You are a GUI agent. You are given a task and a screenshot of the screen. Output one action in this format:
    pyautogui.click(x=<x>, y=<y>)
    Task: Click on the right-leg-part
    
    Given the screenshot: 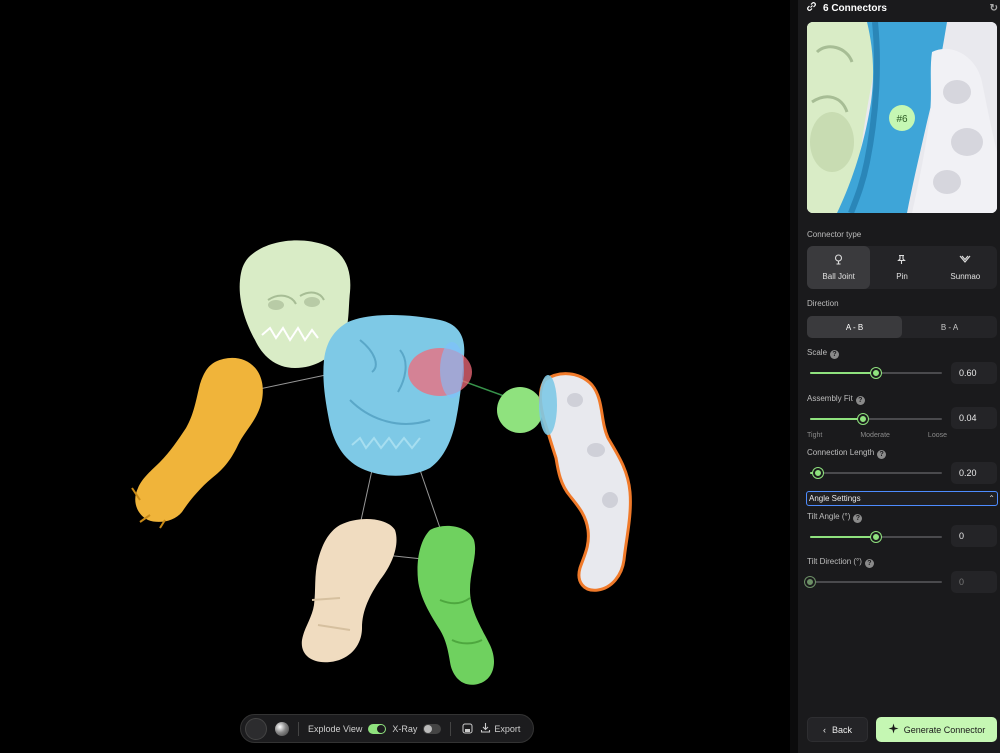 What is the action you would take?
    pyautogui.click(x=456, y=605)
    